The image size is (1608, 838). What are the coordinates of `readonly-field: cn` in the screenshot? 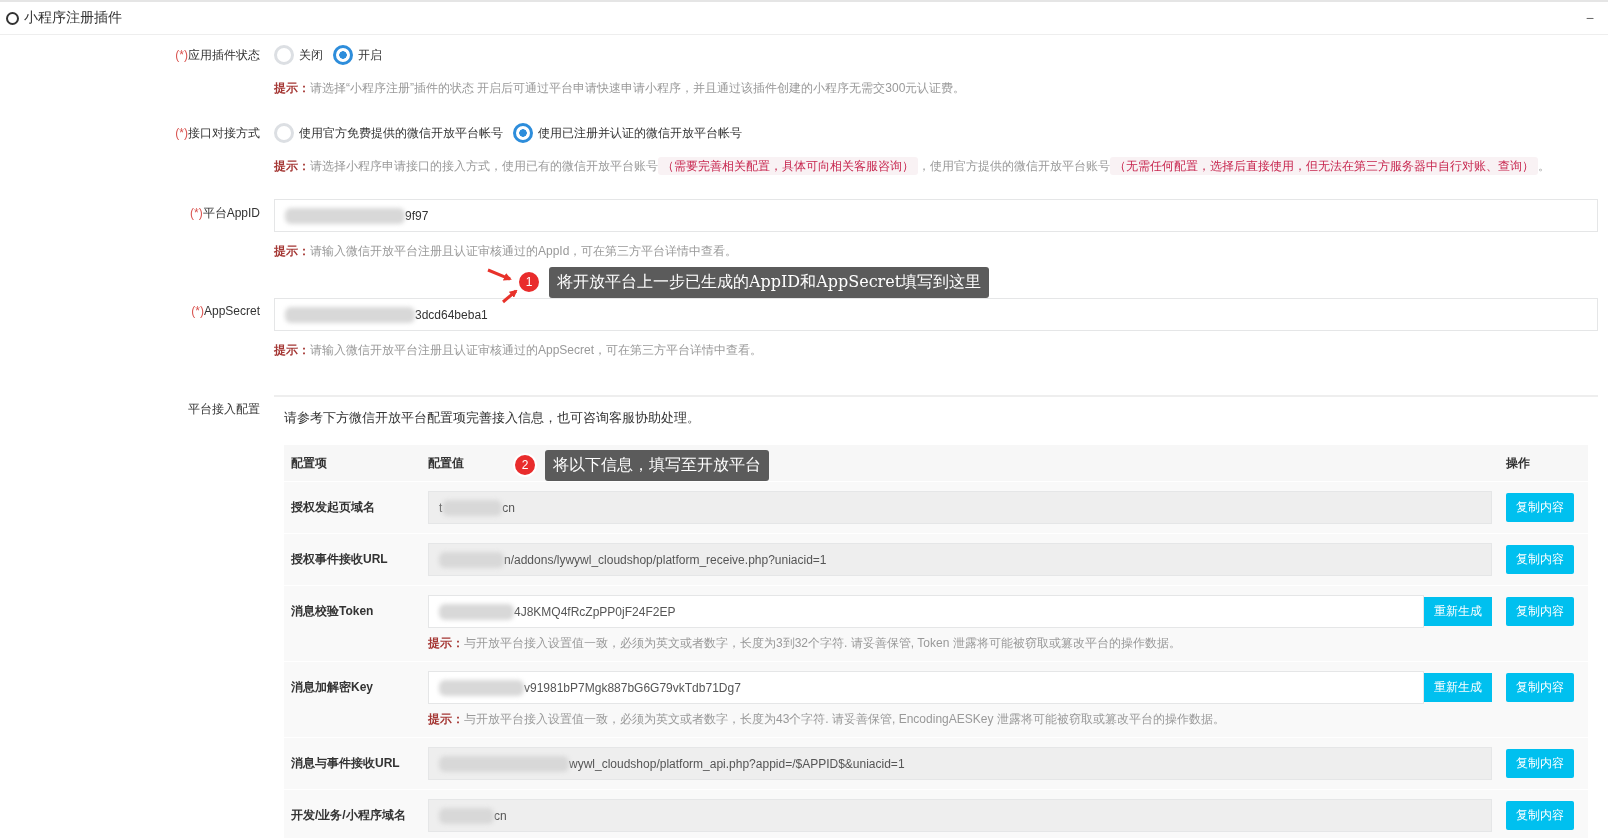 It's located at (960, 815).